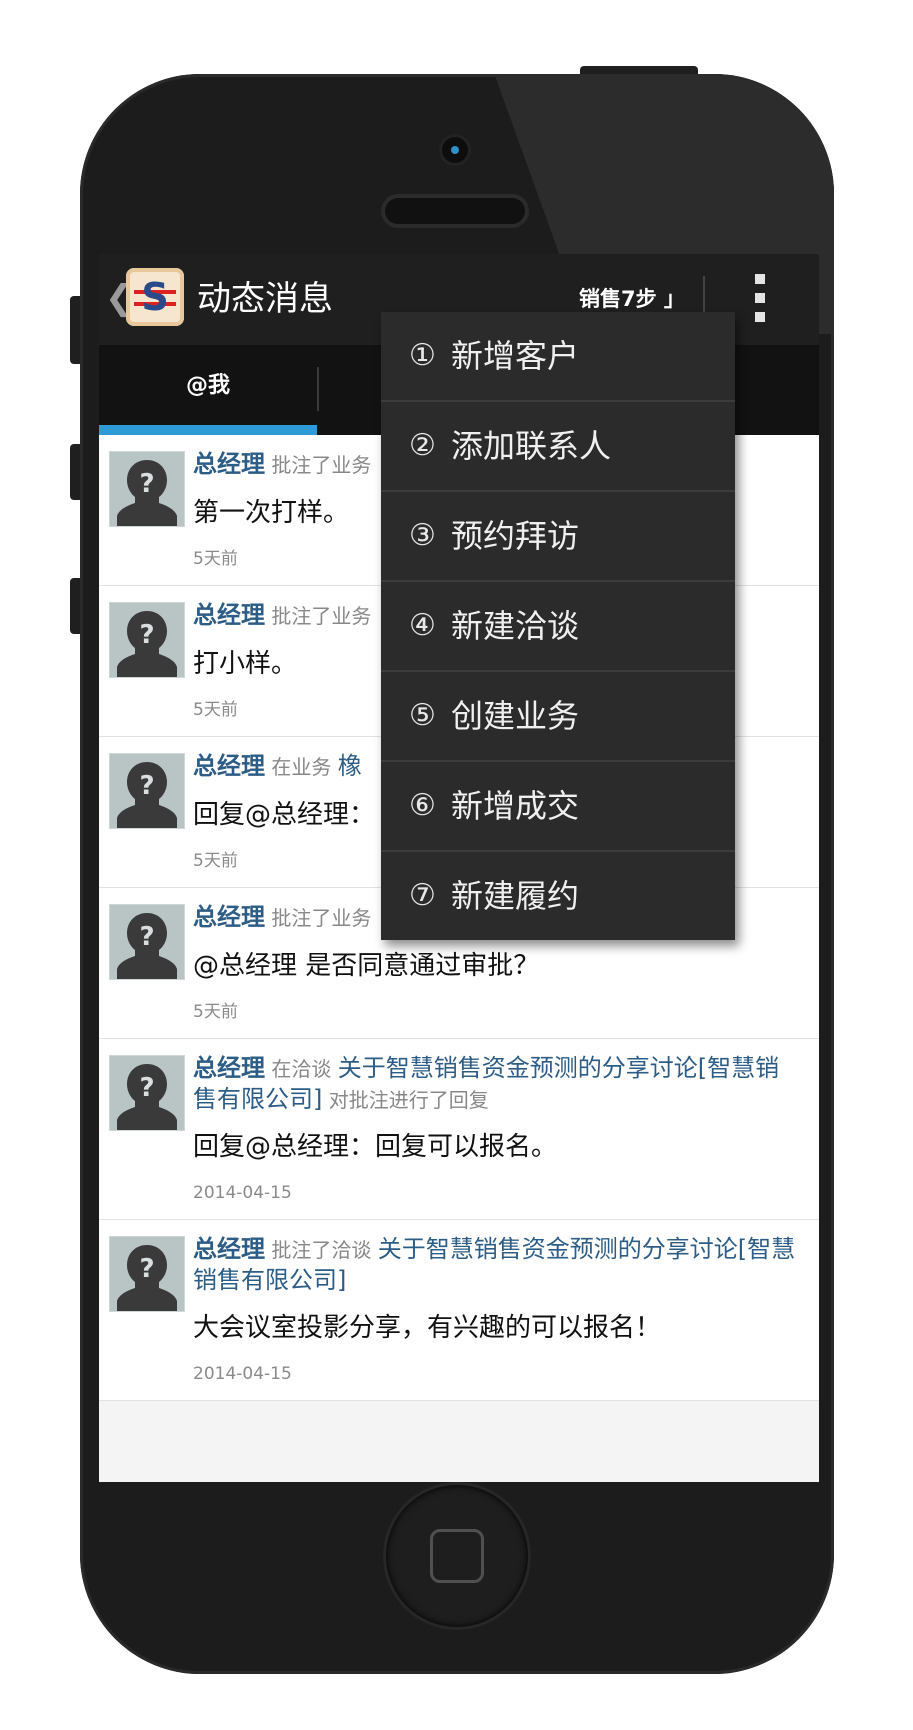  I want to click on tab-active-indicator, so click(208, 430).